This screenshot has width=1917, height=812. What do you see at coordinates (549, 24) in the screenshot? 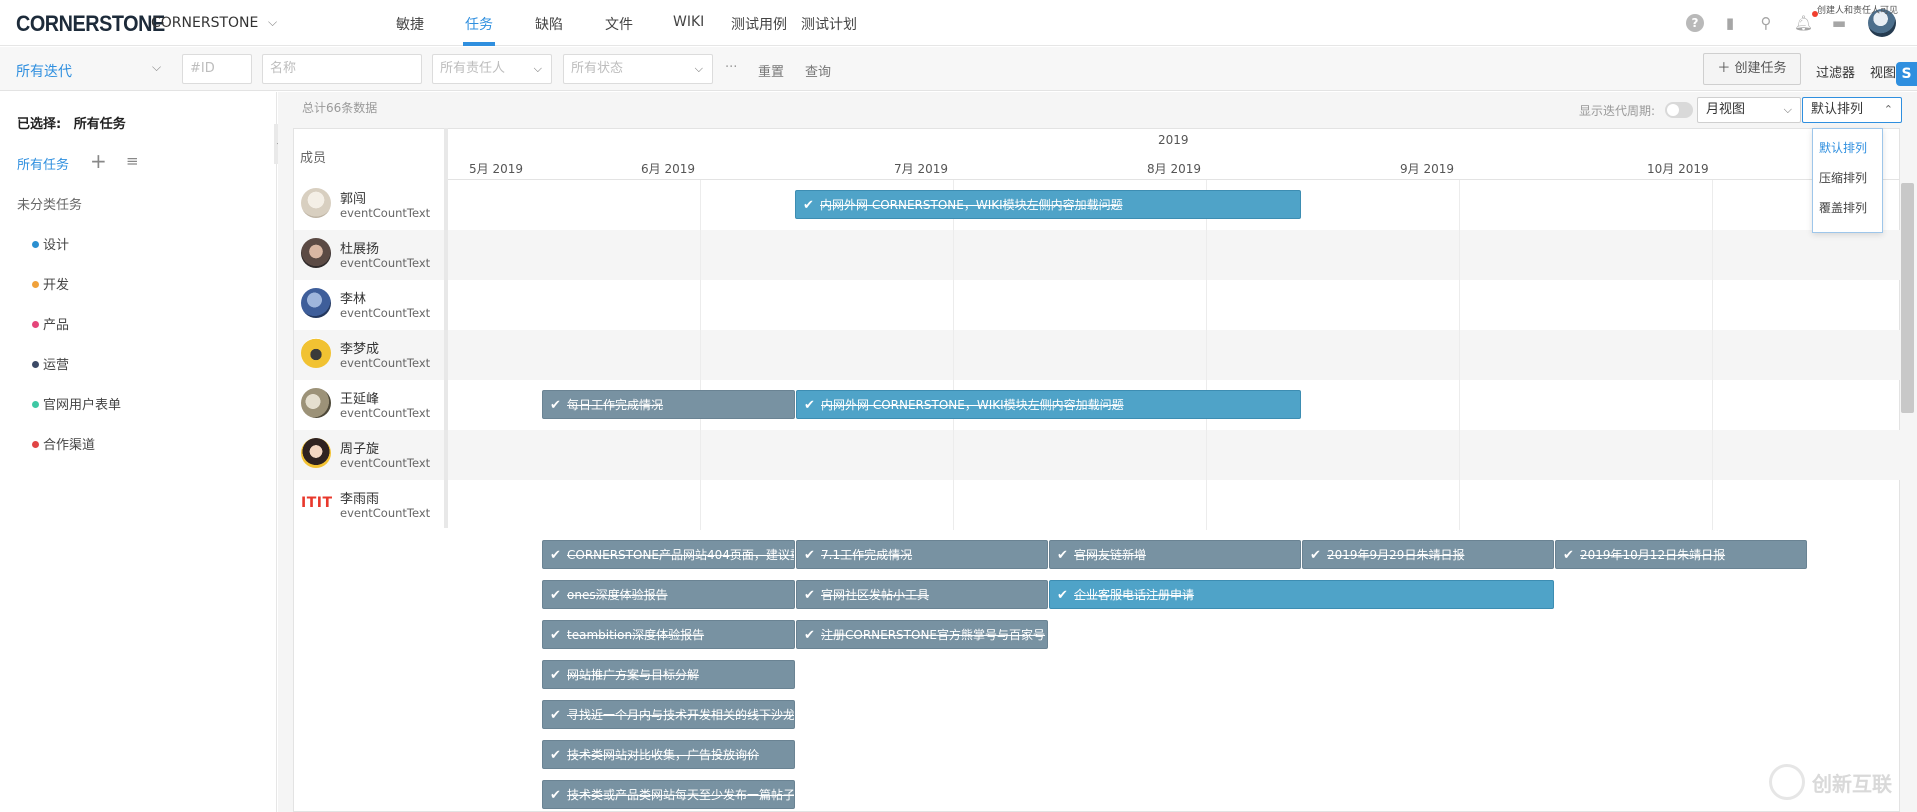
I see `nav-tab-defects: 缺陷` at bounding box center [549, 24].